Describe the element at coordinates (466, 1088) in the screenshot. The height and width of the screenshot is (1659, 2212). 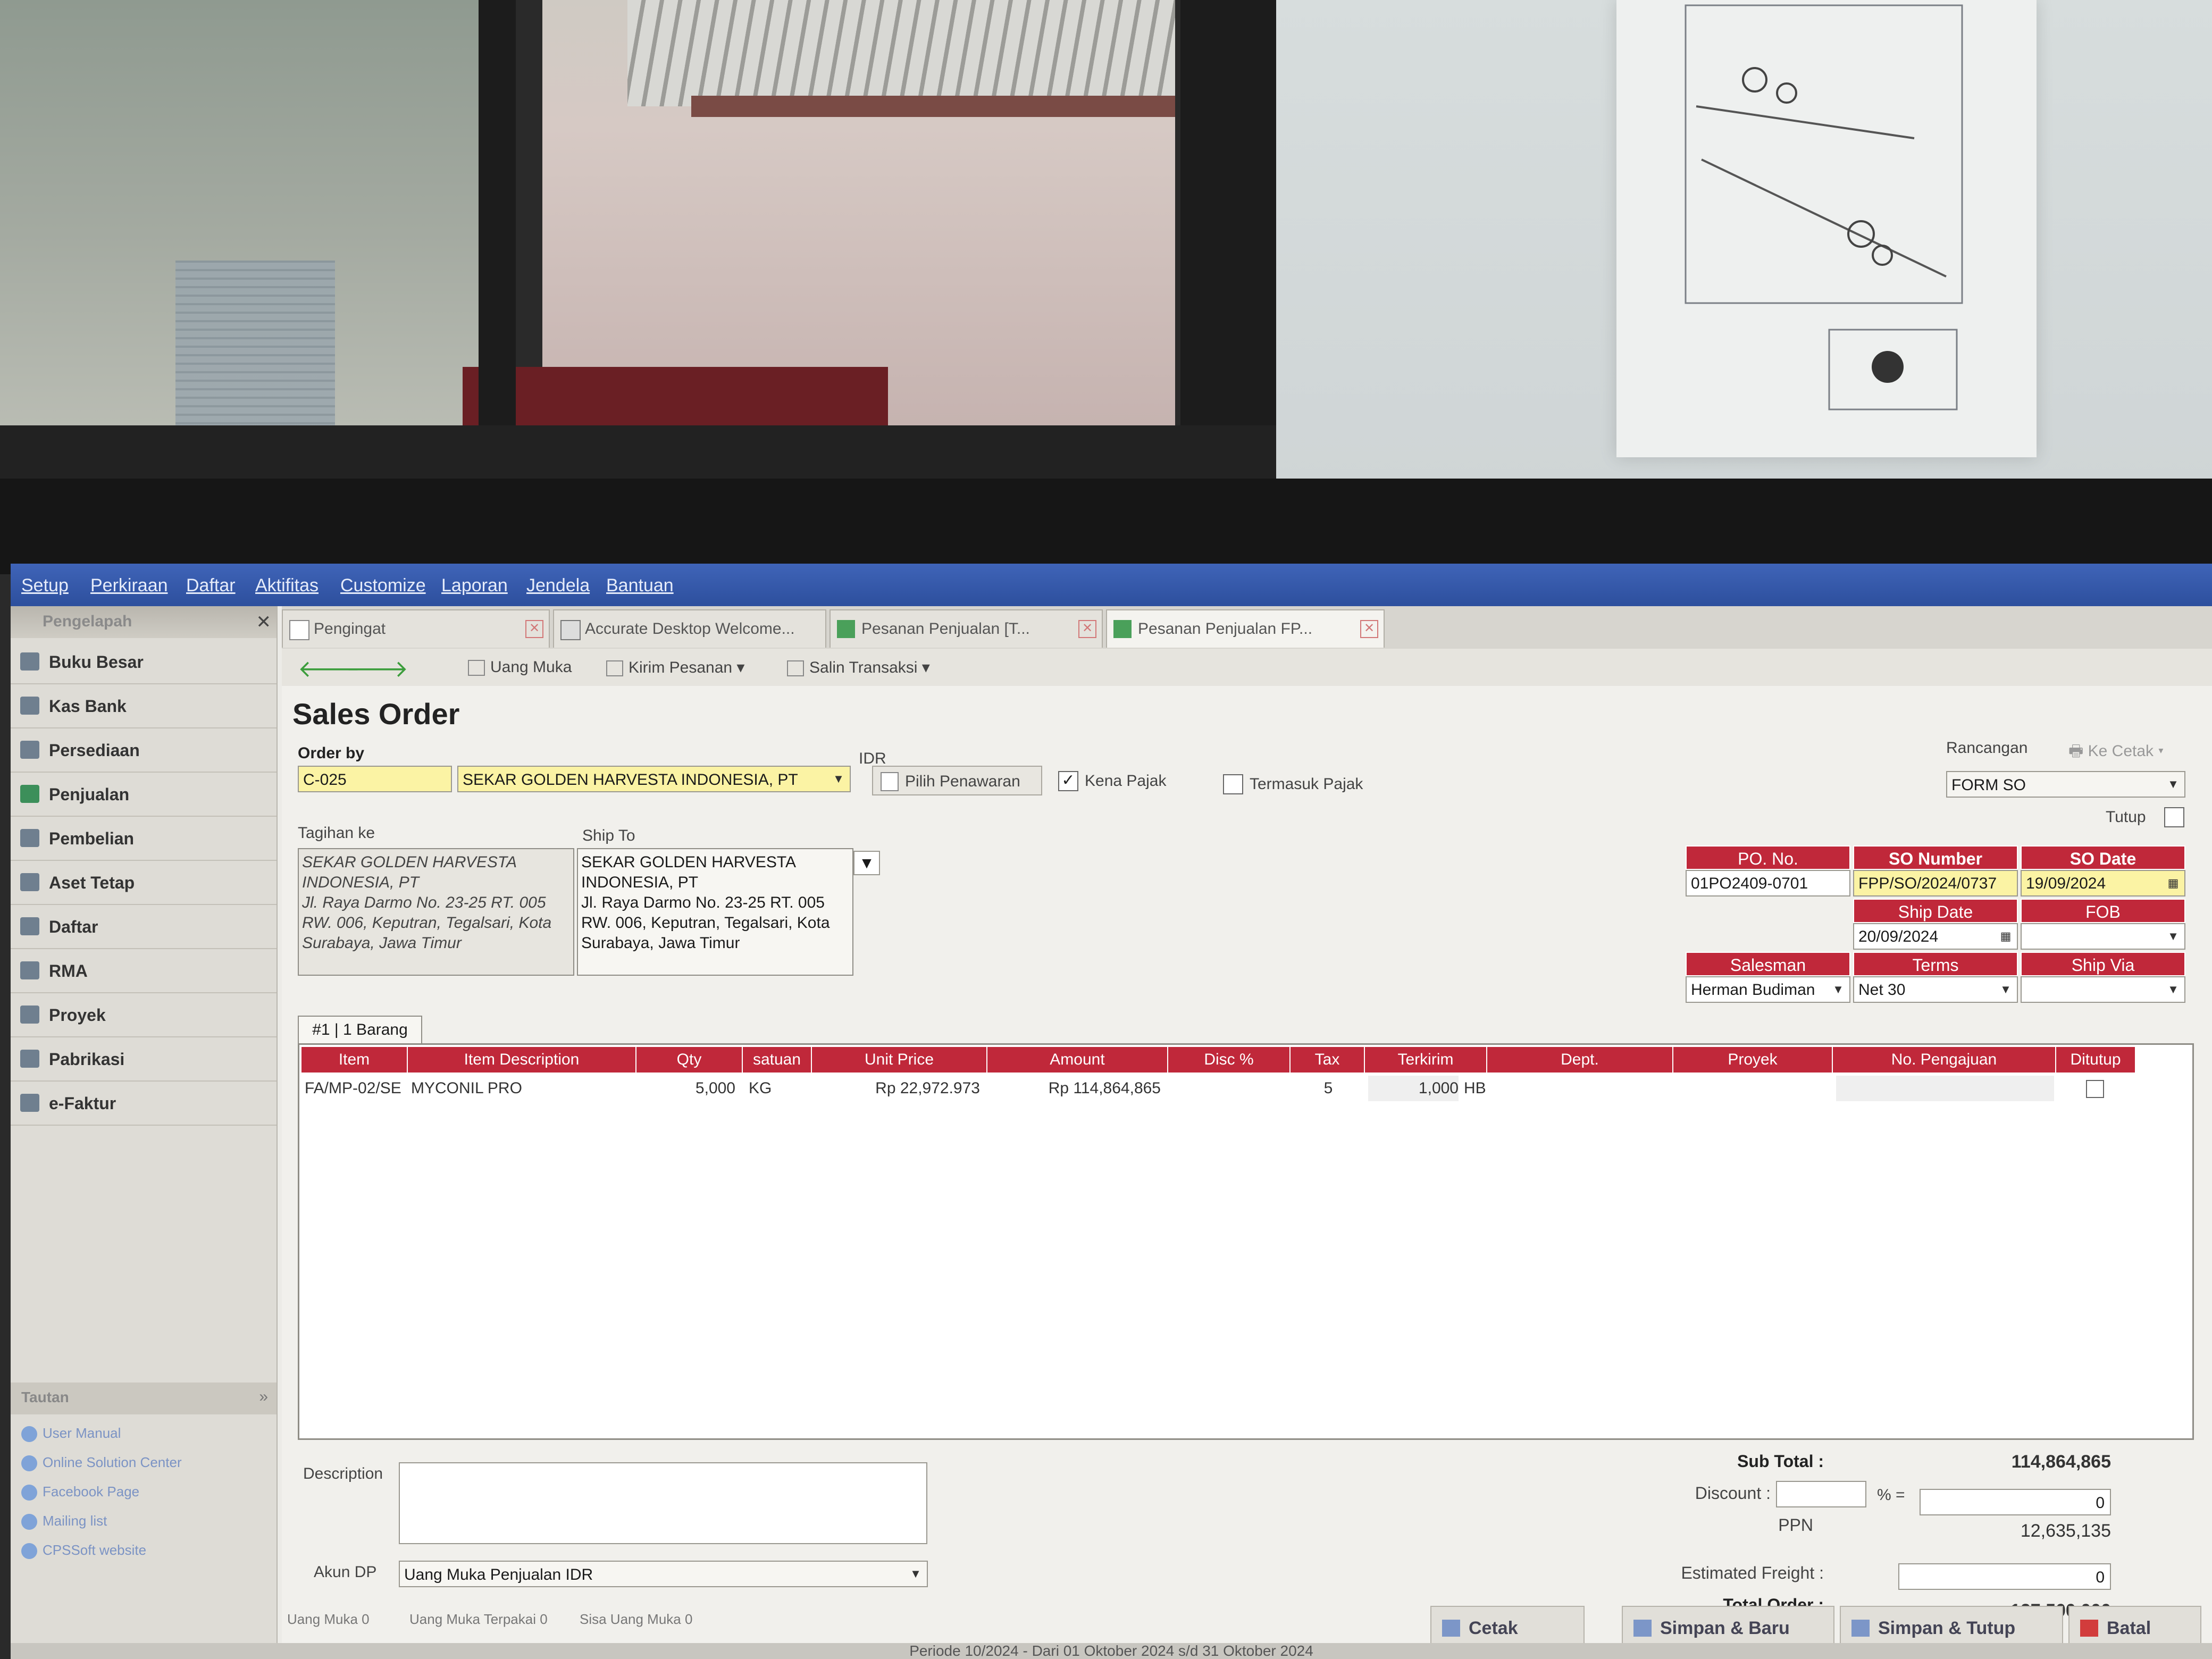
I see `cell-description: MYCONIL PRO` at that location.